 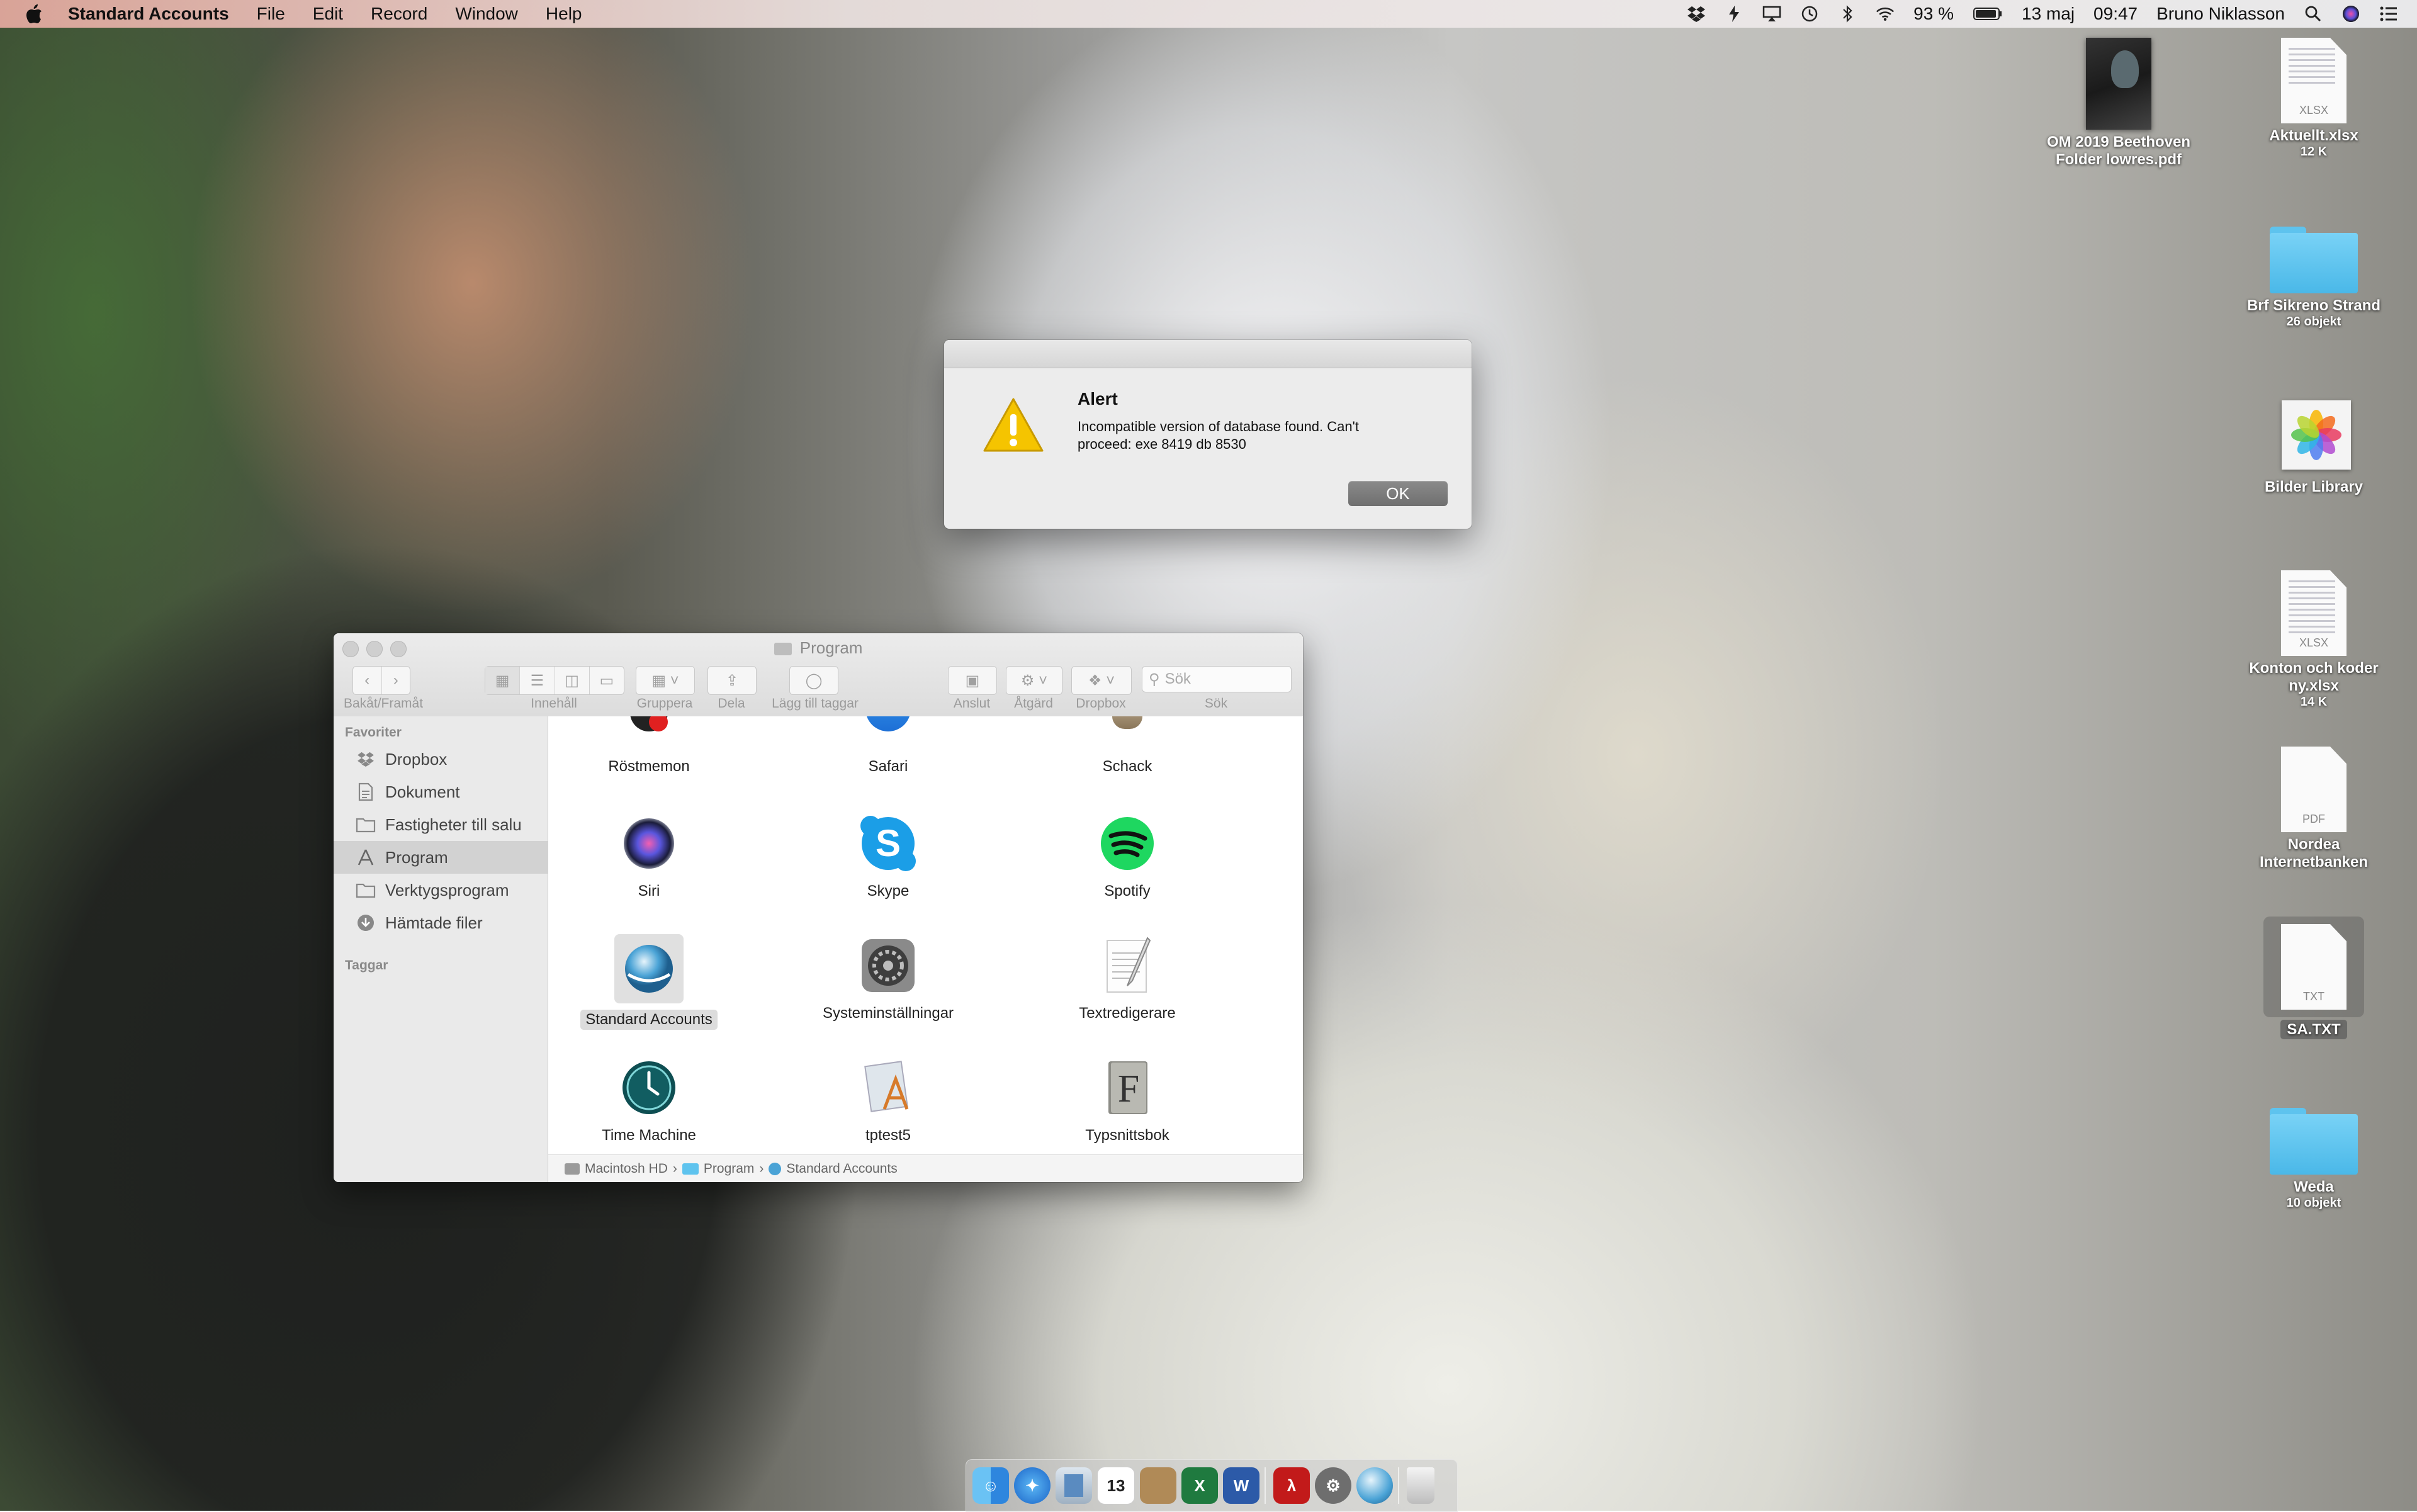 I want to click on sidebar-item-program: Program, so click(x=441, y=857).